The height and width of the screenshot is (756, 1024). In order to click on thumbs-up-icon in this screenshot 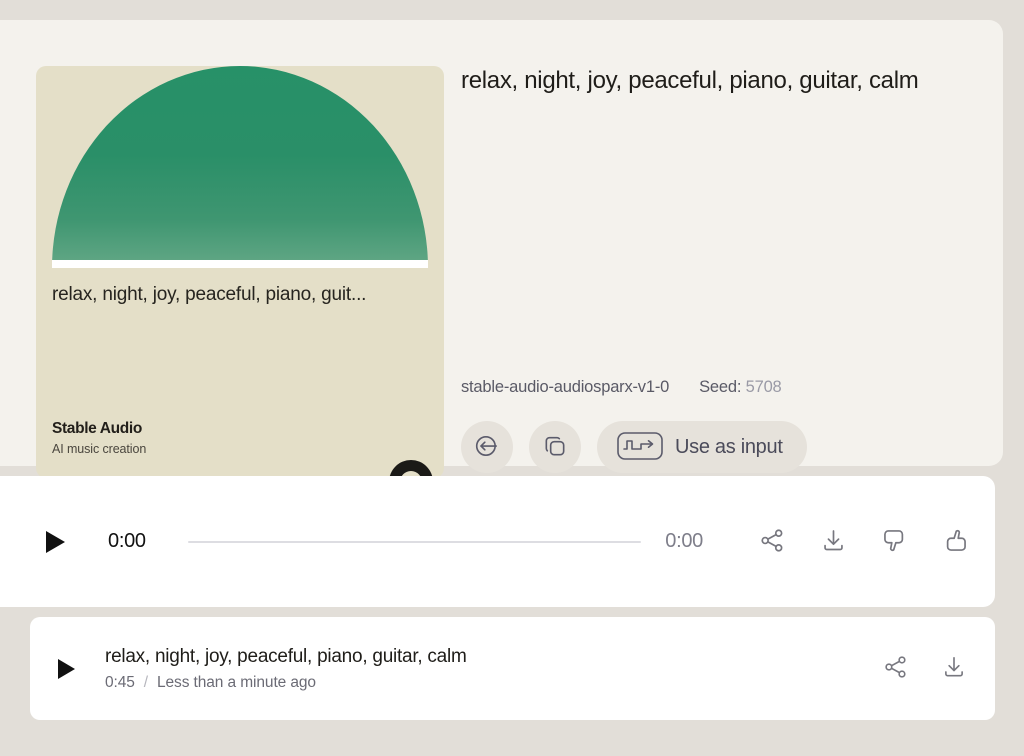, I will do `click(955, 542)`.